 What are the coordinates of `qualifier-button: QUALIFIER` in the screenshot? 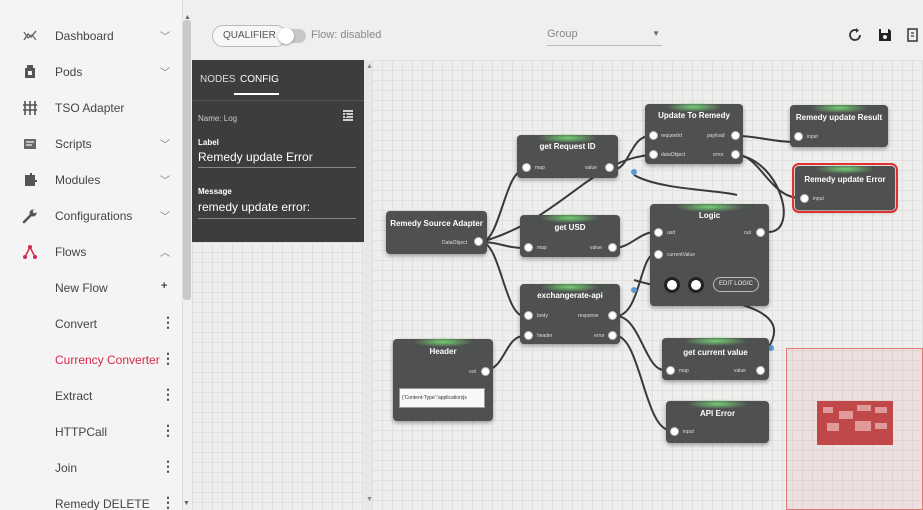 It's located at (249, 36).